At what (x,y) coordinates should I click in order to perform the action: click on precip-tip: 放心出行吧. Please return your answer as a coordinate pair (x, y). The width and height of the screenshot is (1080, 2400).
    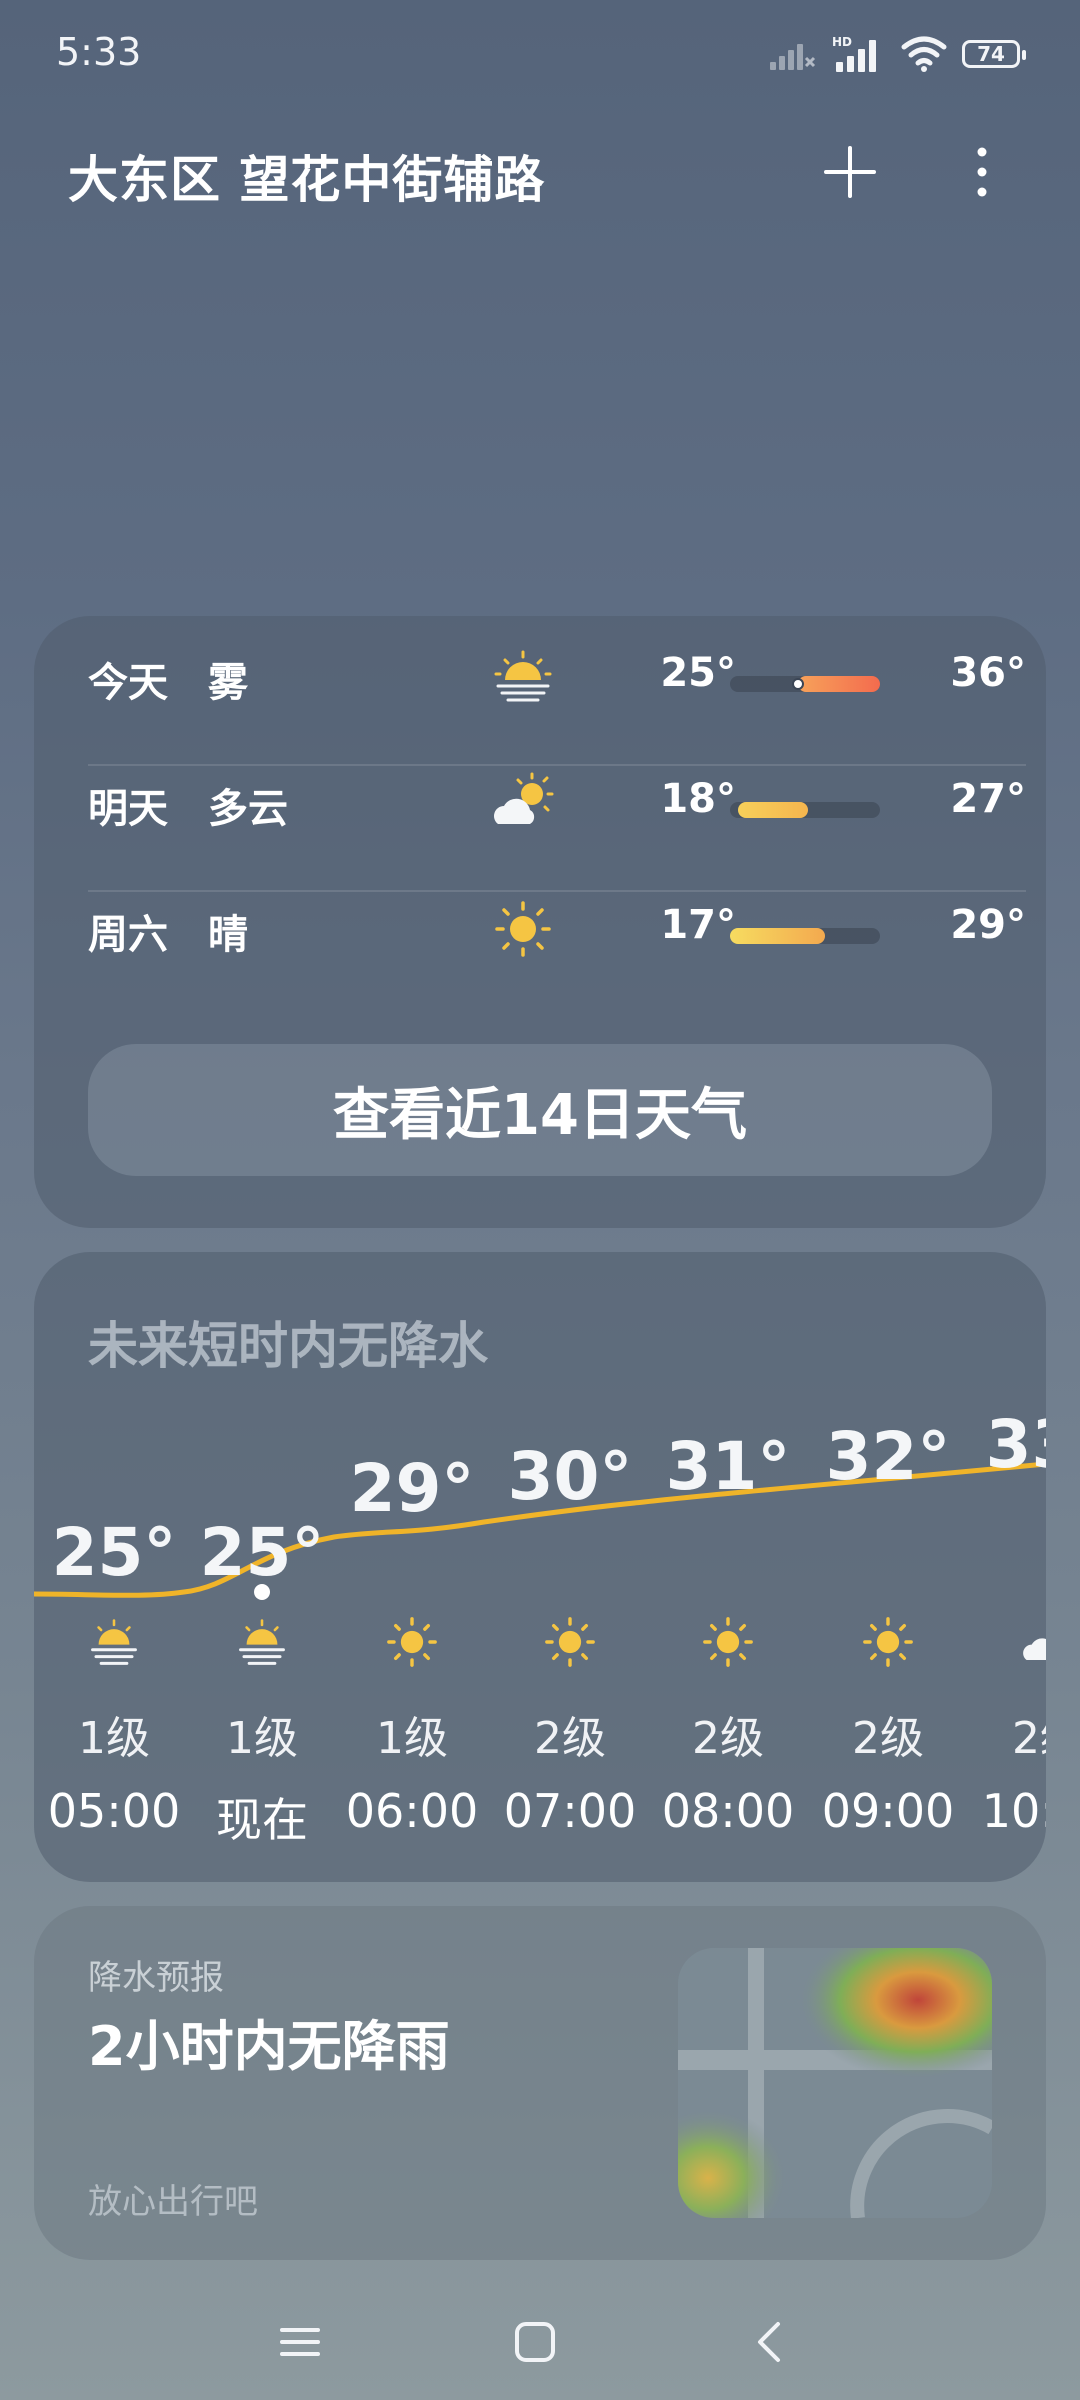
    Looking at the image, I should click on (173, 2202).